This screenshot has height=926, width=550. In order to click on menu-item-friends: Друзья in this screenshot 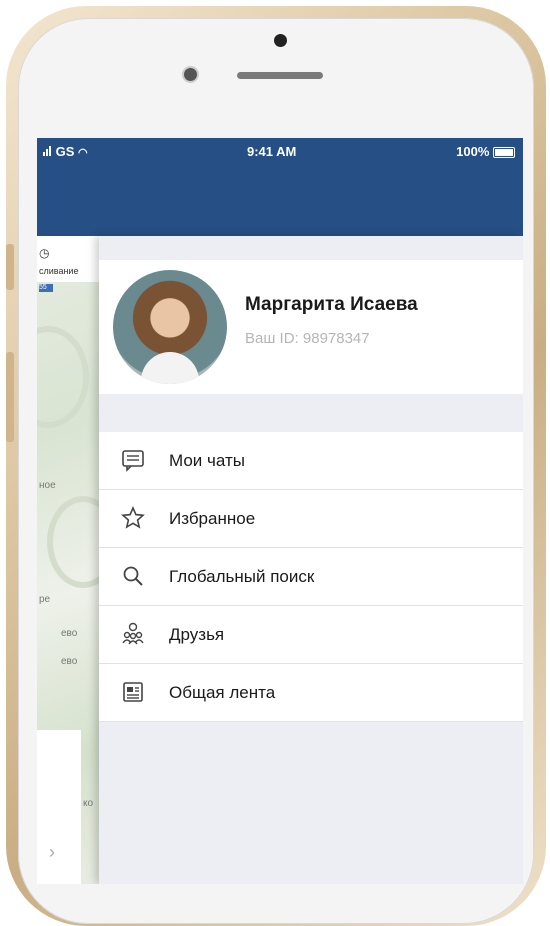, I will do `click(311, 635)`.